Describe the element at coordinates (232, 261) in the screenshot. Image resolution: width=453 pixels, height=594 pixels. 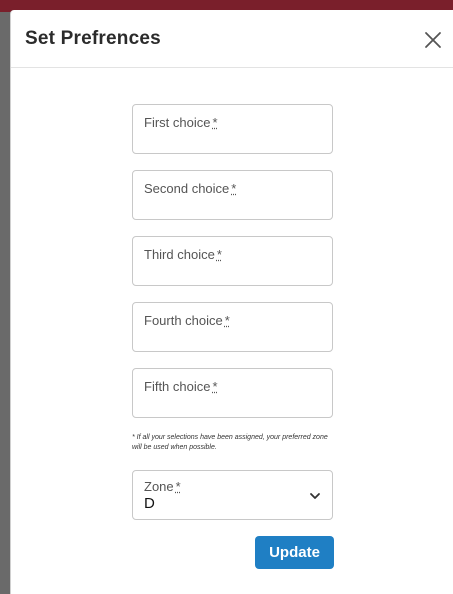
I see `third-choice-field: Third choice *` at that location.